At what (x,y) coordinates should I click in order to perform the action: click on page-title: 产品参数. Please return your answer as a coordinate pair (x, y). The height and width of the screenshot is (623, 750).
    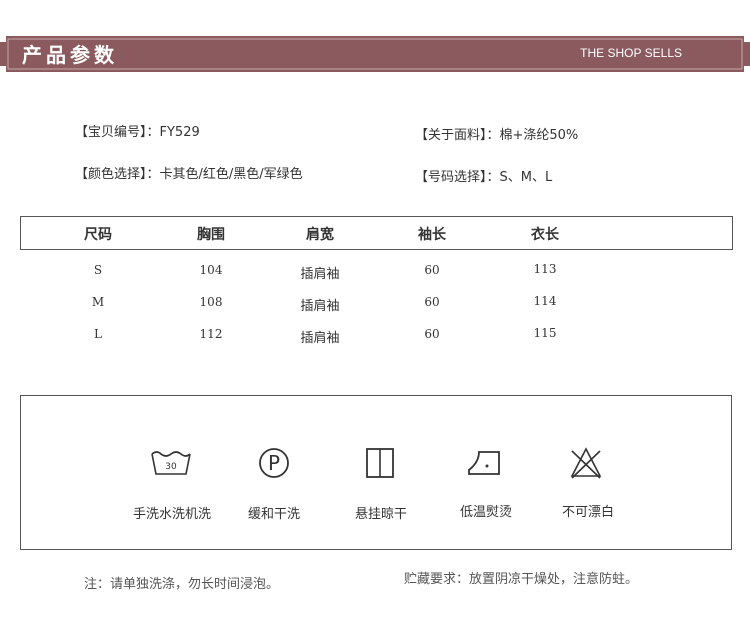
    Looking at the image, I should click on (70, 55).